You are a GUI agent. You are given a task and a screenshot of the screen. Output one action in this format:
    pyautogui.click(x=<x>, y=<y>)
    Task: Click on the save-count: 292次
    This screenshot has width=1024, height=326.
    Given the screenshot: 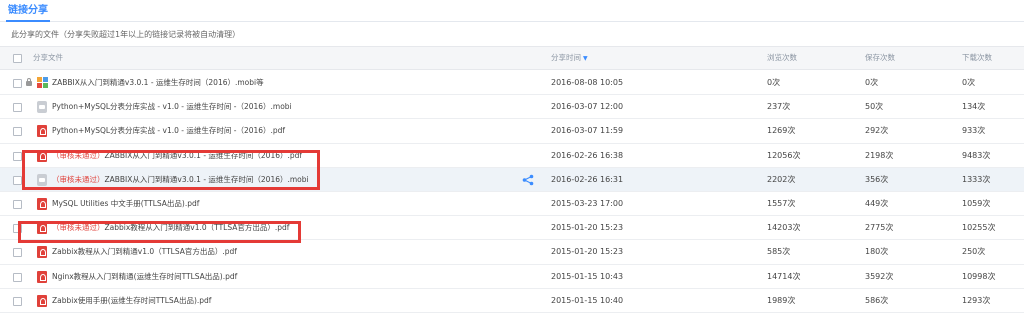 What is the action you would take?
    pyautogui.click(x=877, y=131)
    